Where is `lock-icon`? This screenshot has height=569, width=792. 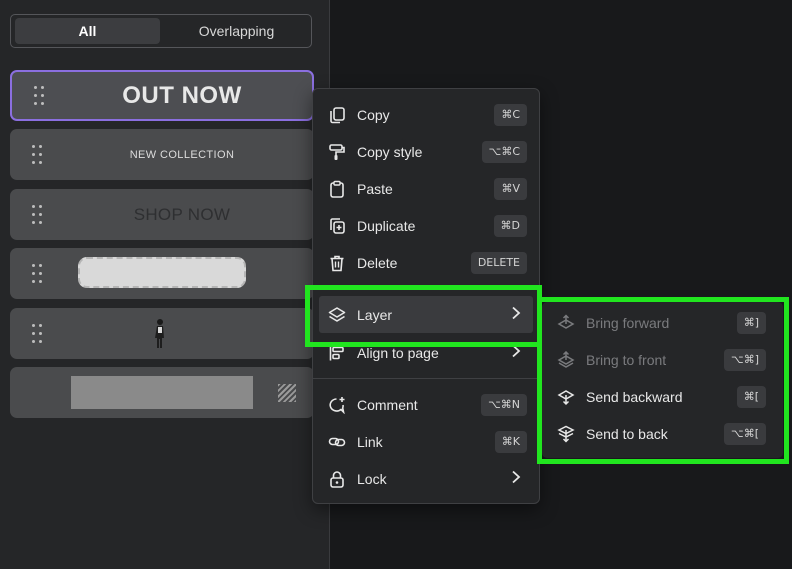
lock-icon is located at coordinates (337, 479).